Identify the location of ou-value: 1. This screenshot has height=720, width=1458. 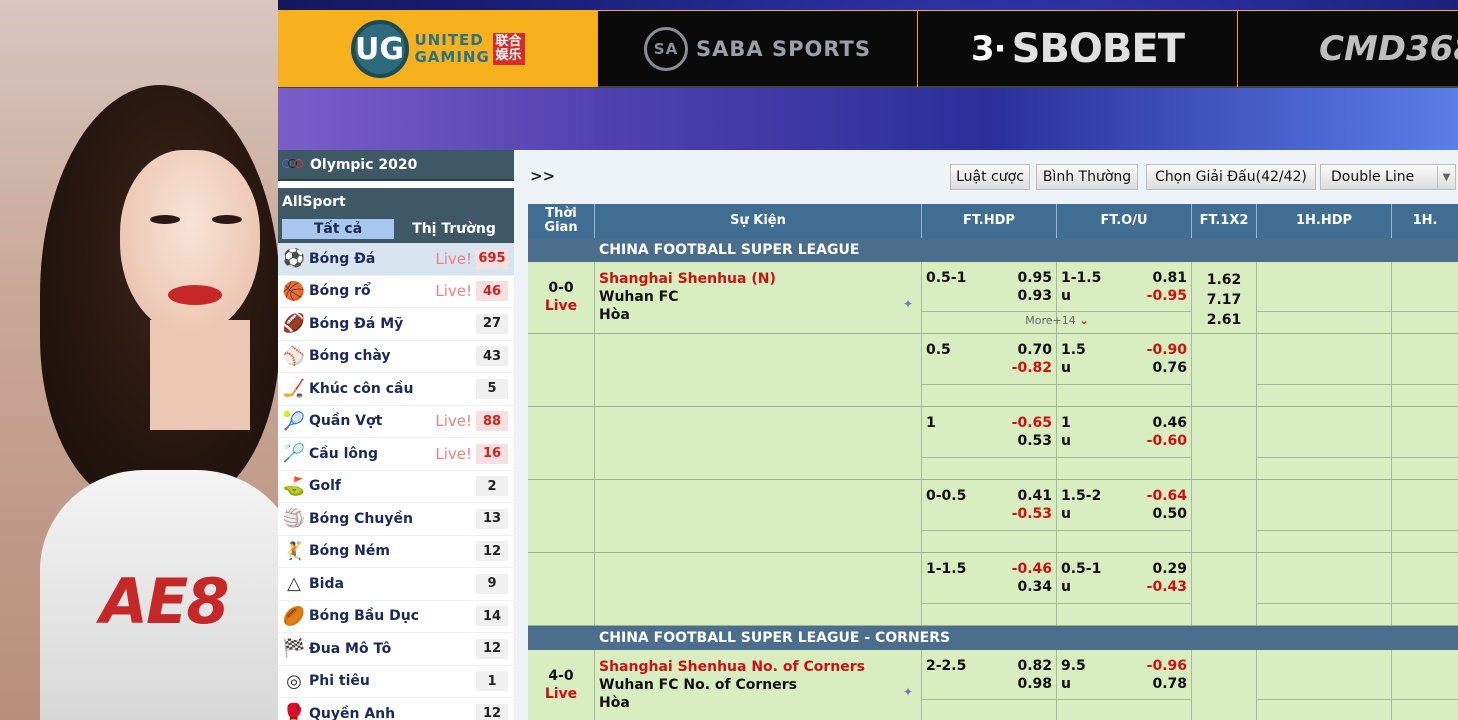
(1066, 423).